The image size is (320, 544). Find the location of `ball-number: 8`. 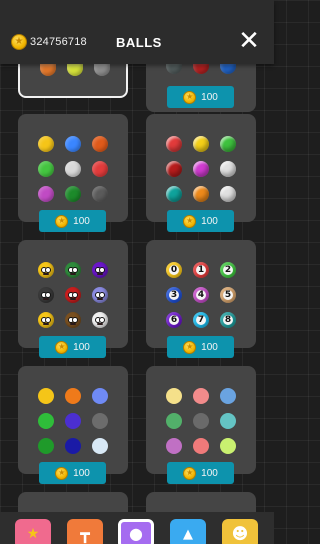

ball-number: 8 is located at coordinates (228, 319).